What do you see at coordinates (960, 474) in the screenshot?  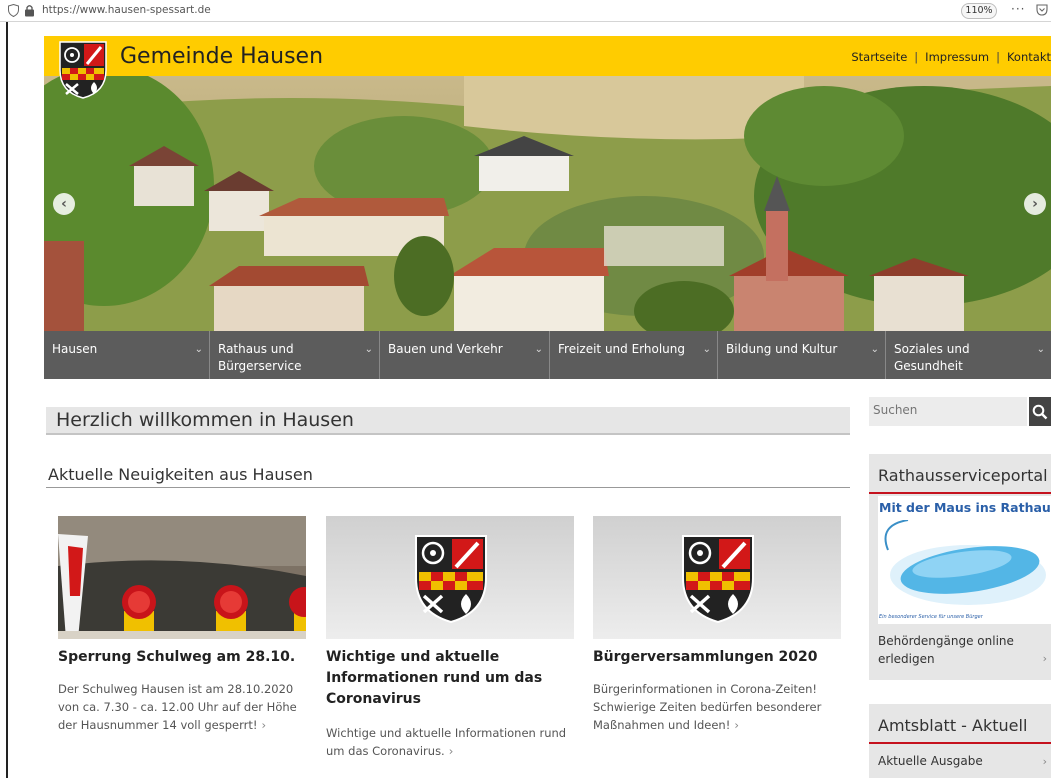 I see `box-heading: Rathausserviceportal` at bounding box center [960, 474].